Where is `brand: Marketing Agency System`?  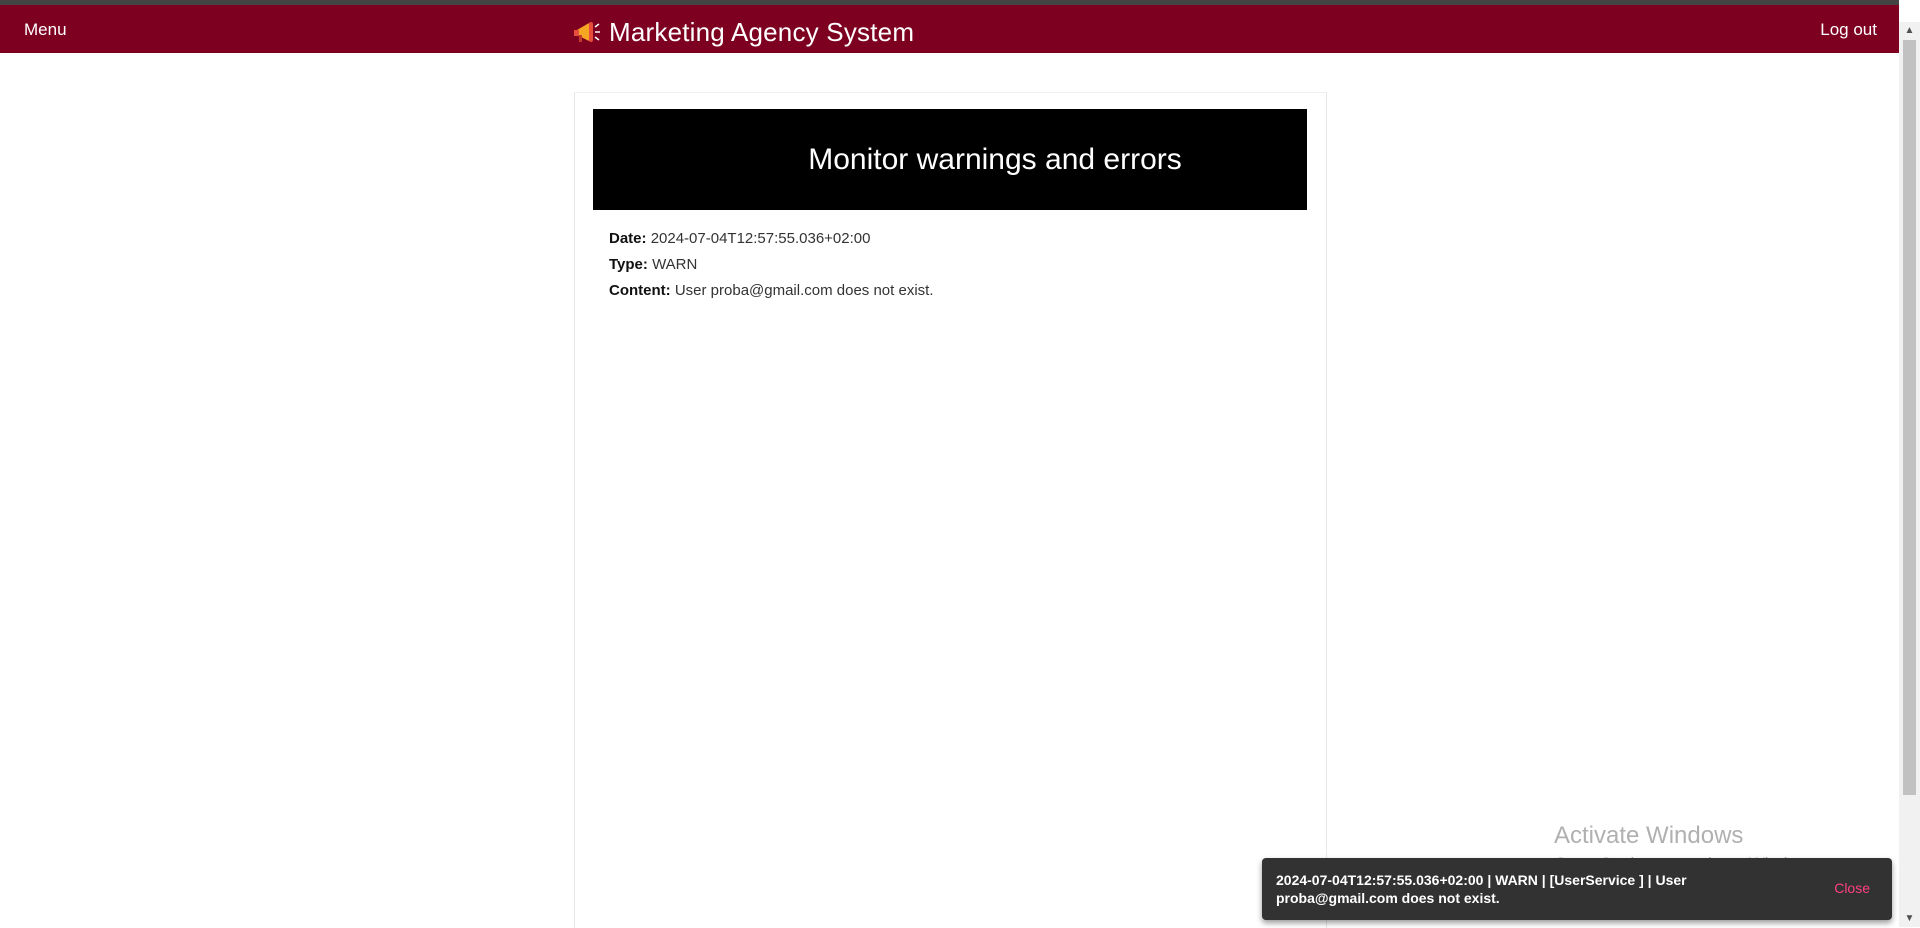 brand: Marketing Agency System is located at coordinates (742, 32).